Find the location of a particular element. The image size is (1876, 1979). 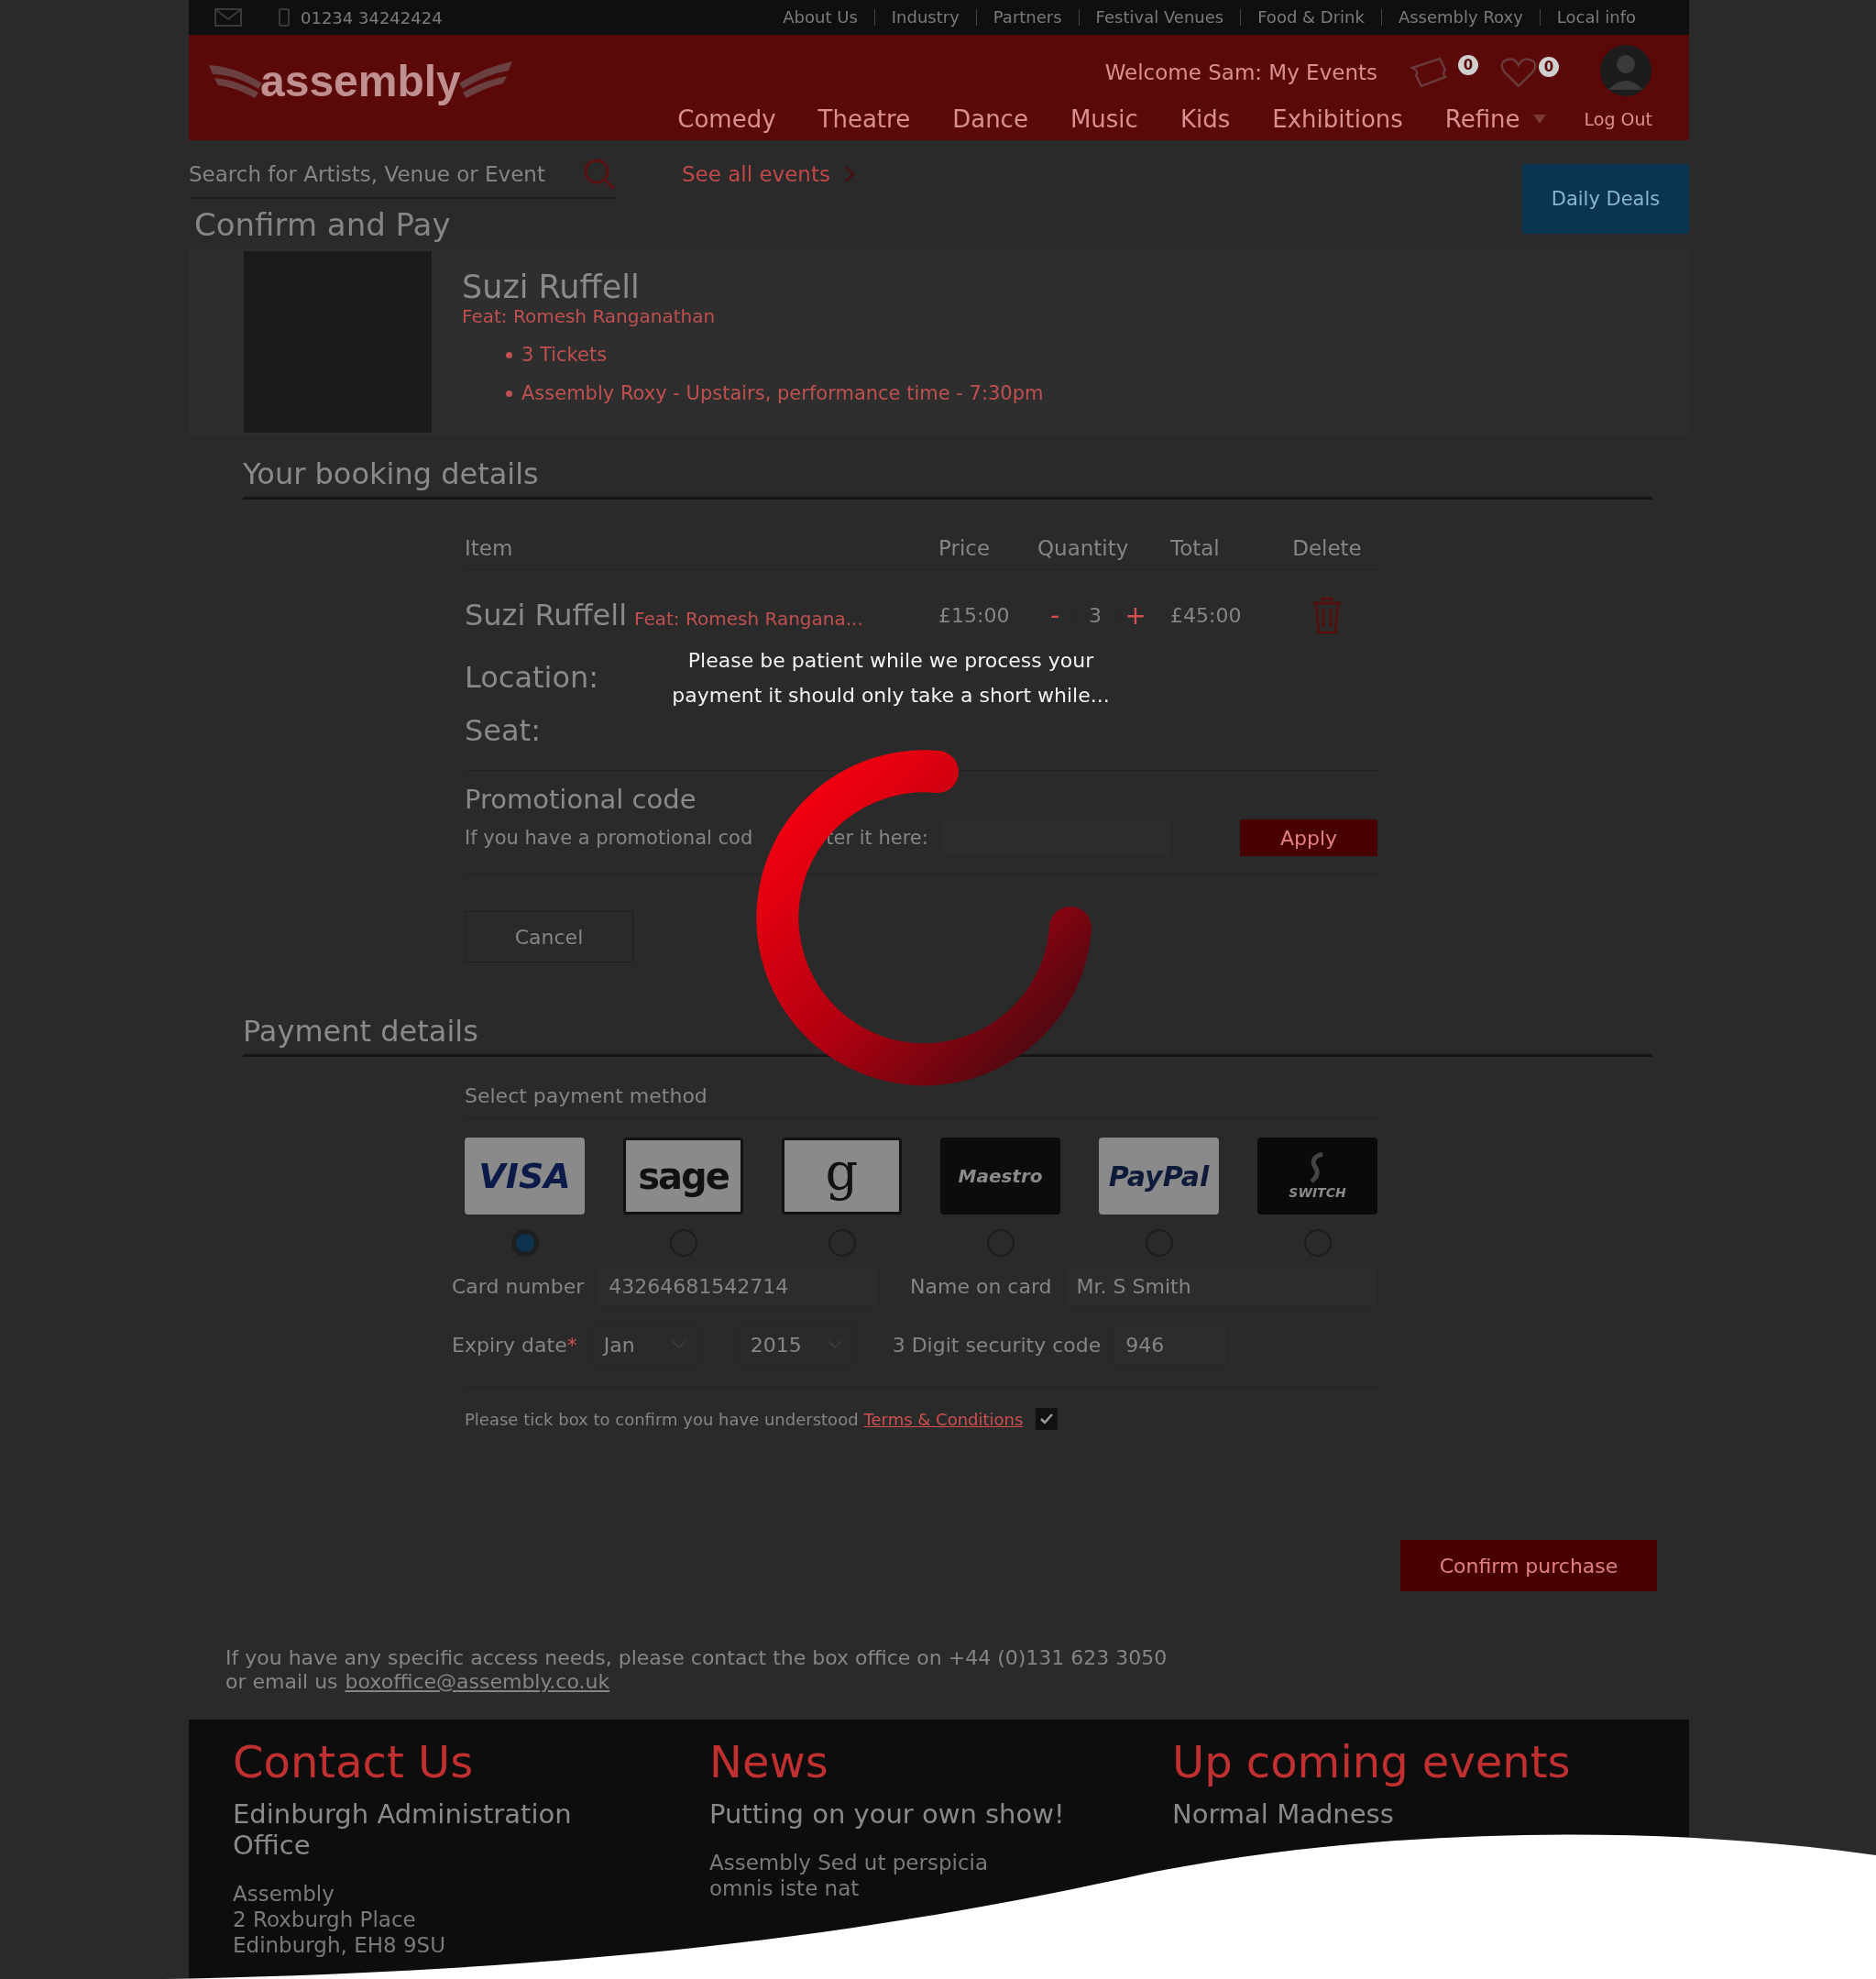

top-nav-link: About Us is located at coordinates (820, 17).